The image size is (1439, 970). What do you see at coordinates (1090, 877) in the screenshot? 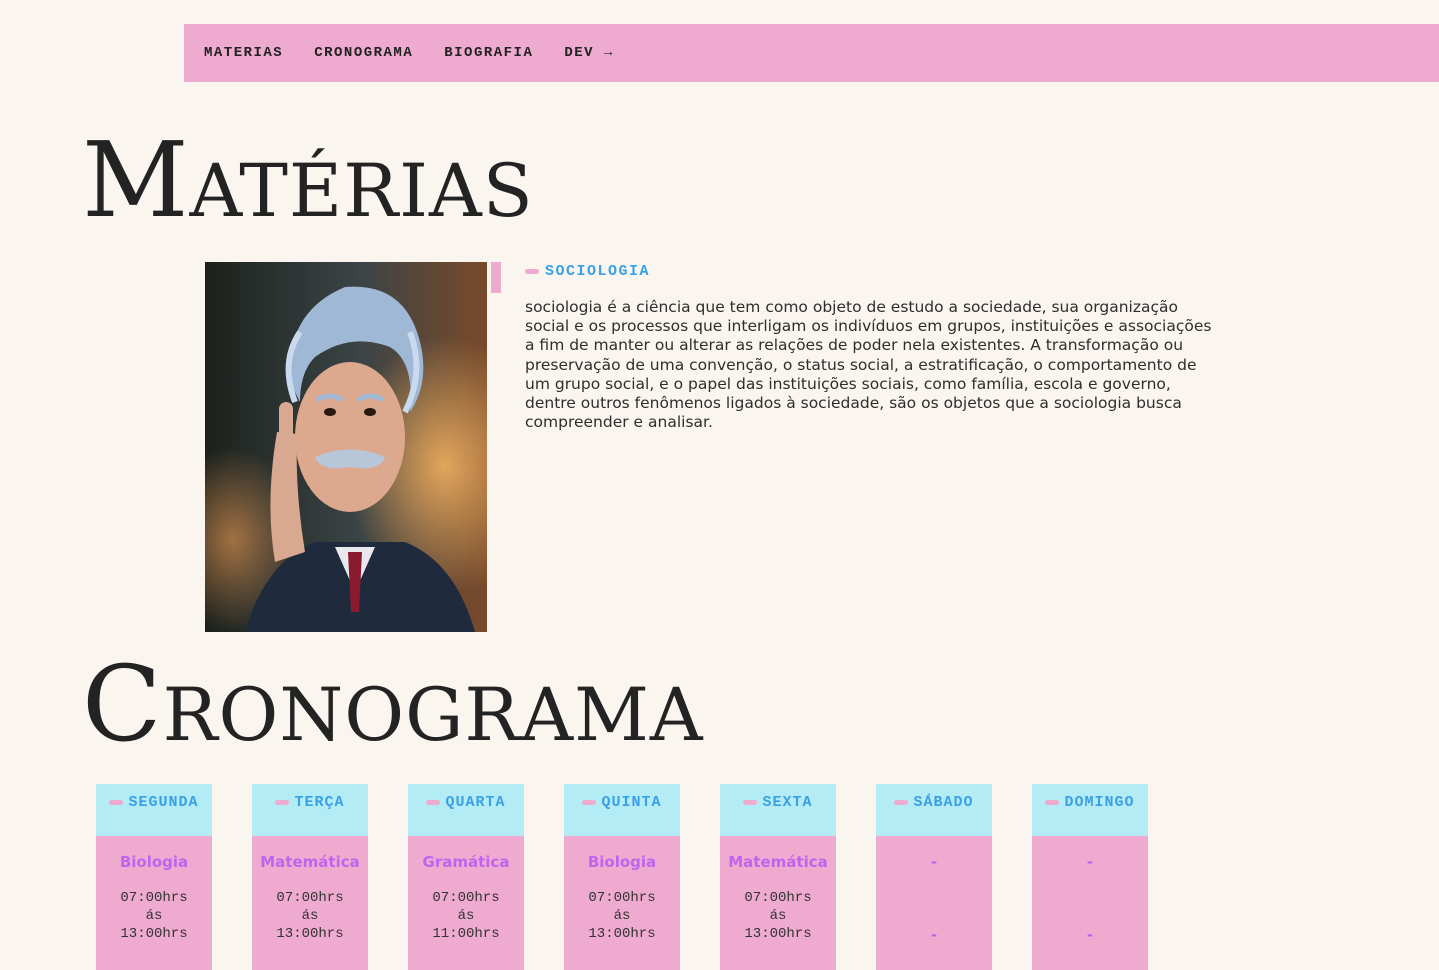
I see `day-card-domingo: DOMINGO - -` at bounding box center [1090, 877].